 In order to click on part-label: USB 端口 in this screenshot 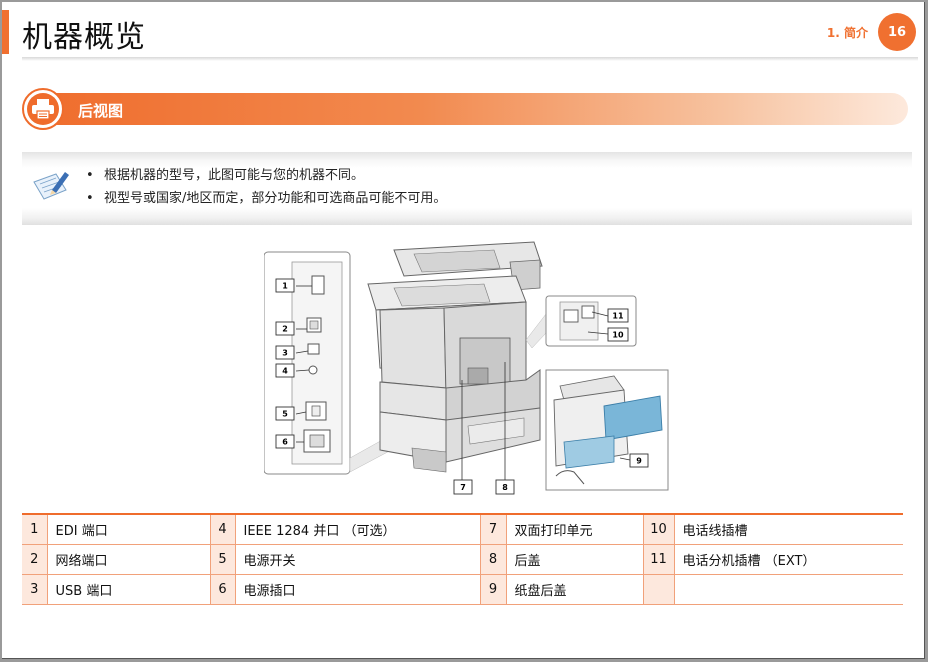, I will do `click(129, 589)`.